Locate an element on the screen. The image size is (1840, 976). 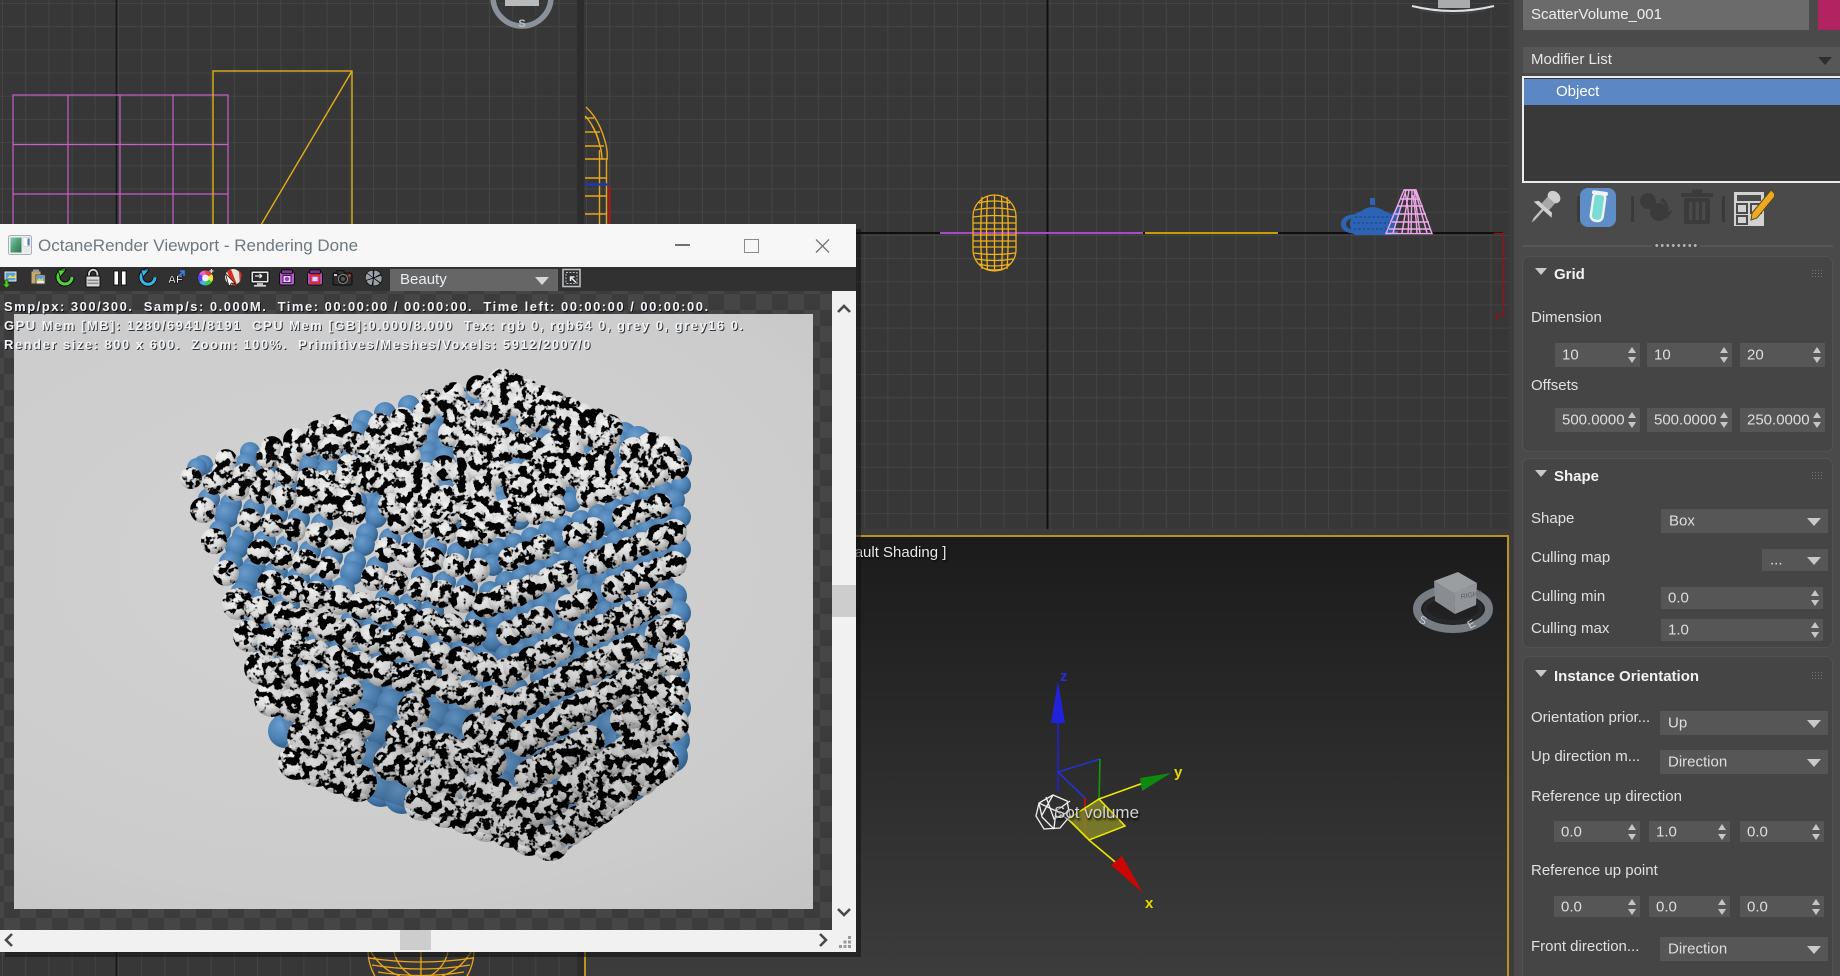
svg-text: Sot volume is located at coordinates (1096, 812).